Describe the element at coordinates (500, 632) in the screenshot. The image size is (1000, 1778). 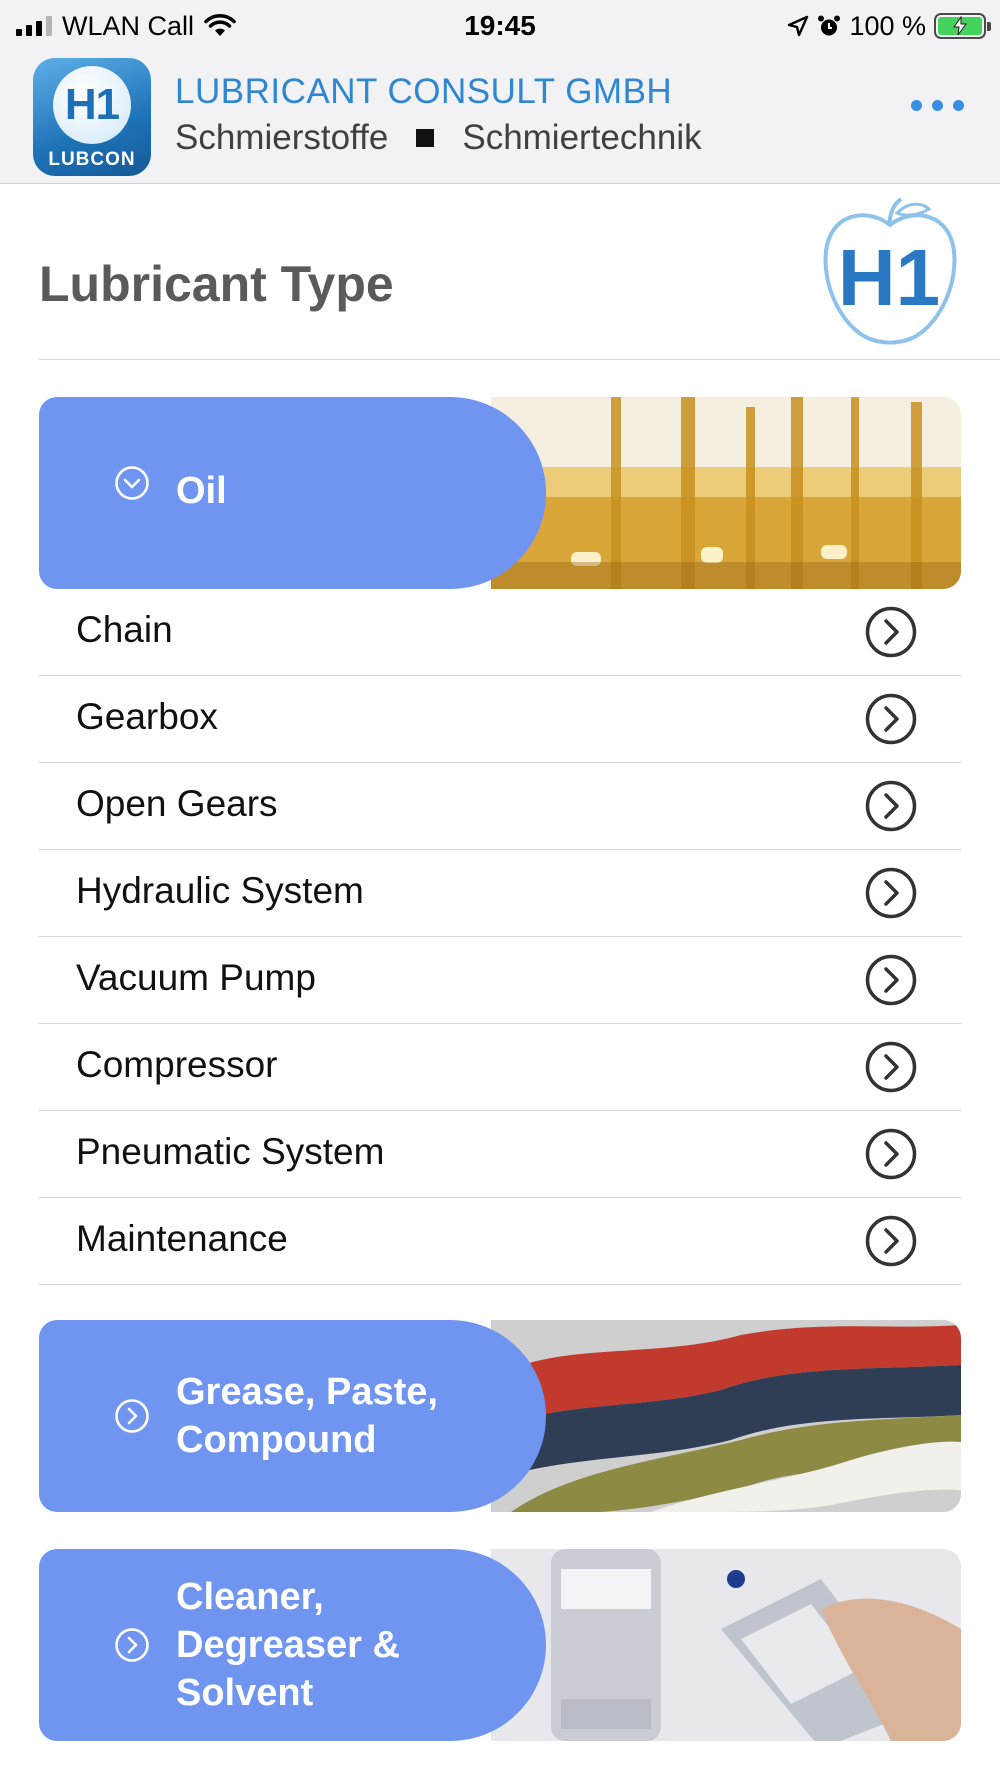
I see `list-item-chain: Chain` at that location.